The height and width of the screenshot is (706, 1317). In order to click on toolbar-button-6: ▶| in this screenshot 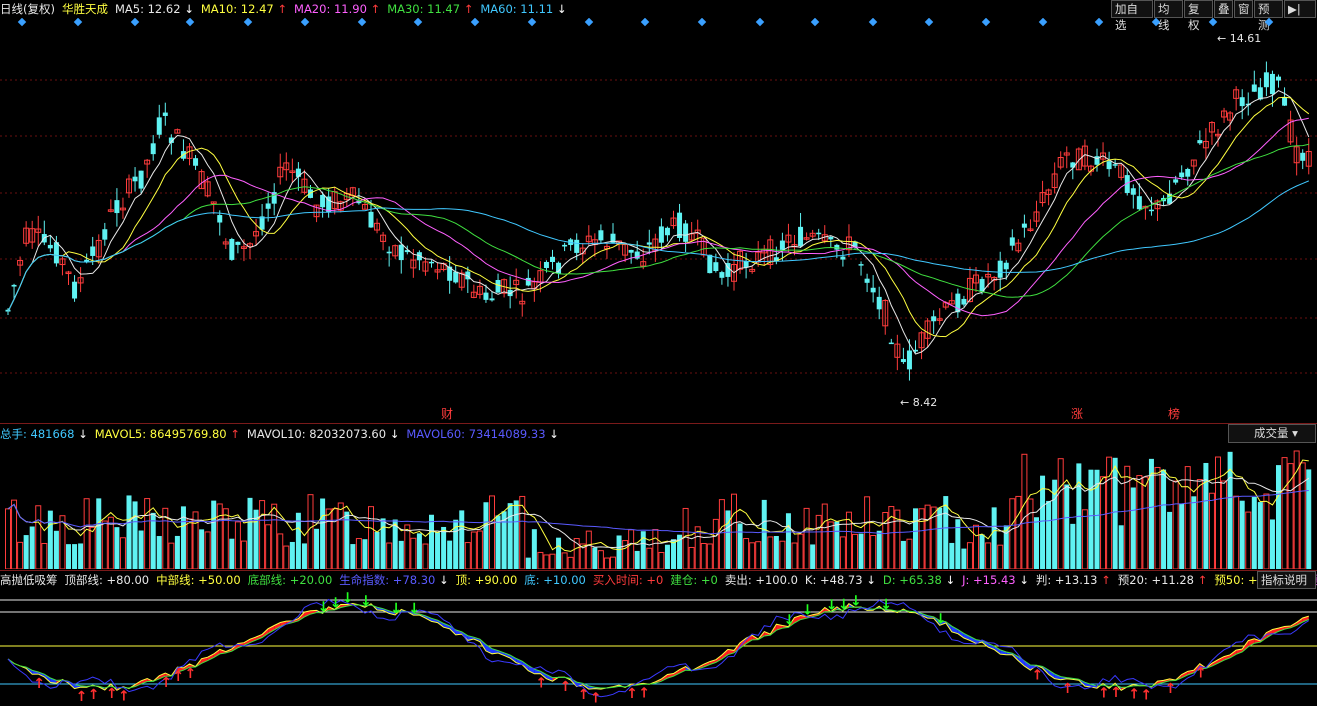, I will do `click(1300, 9)`.